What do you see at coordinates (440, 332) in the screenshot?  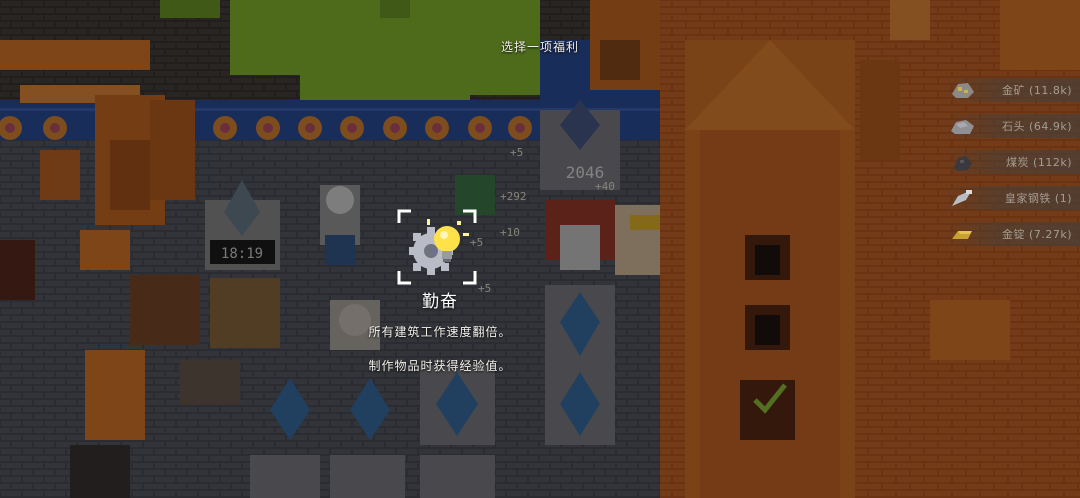 I see `perk-description-line: 所有建筑工作速度翻倍。` at bounding box center [440, 332].